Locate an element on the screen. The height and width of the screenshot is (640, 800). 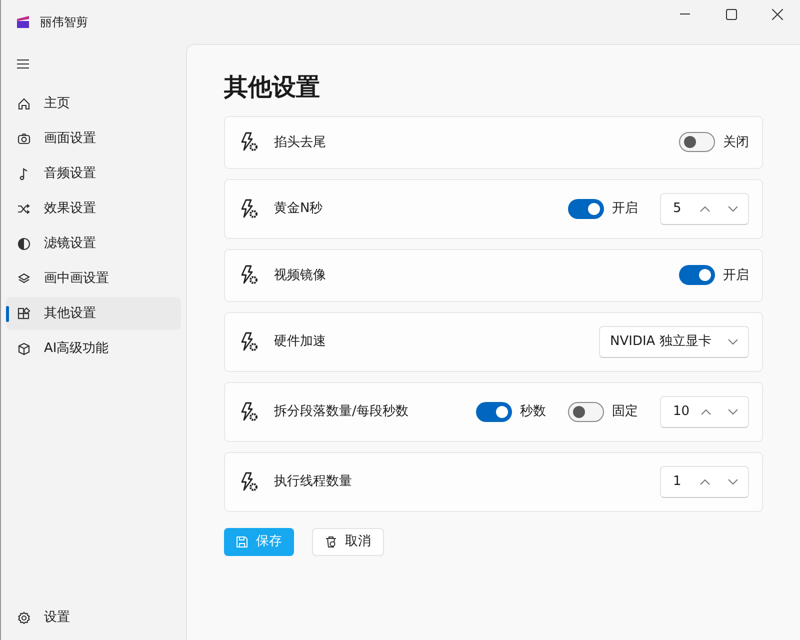
trash-icon is located at coordinates (331, 542).